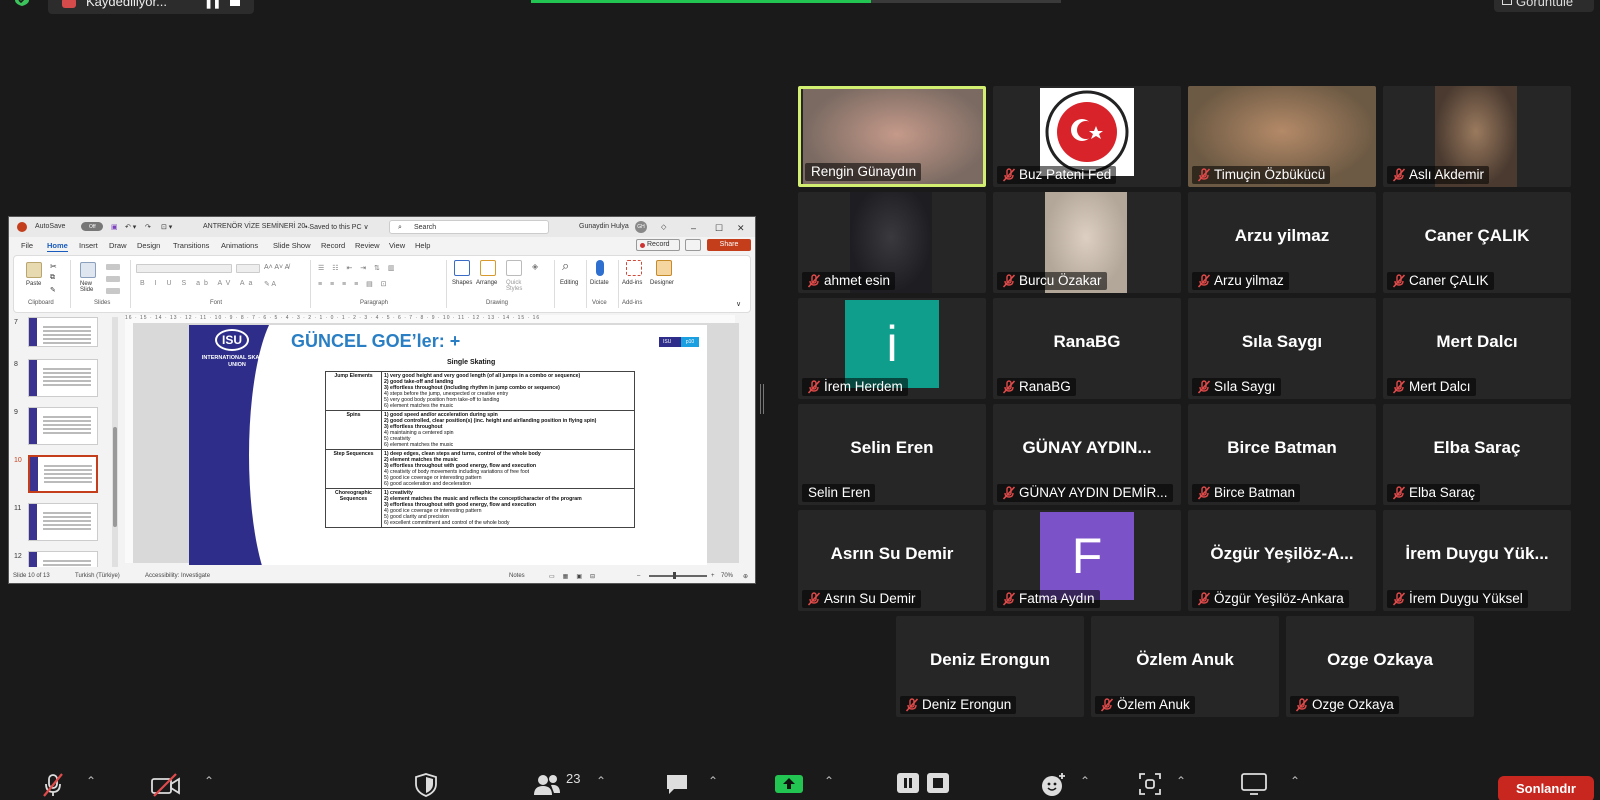 This screenshot has width=1600, height=800. I want to click on participant-tile: Arzu yilmaz Arzu yilmaz, so click(1282, 242).